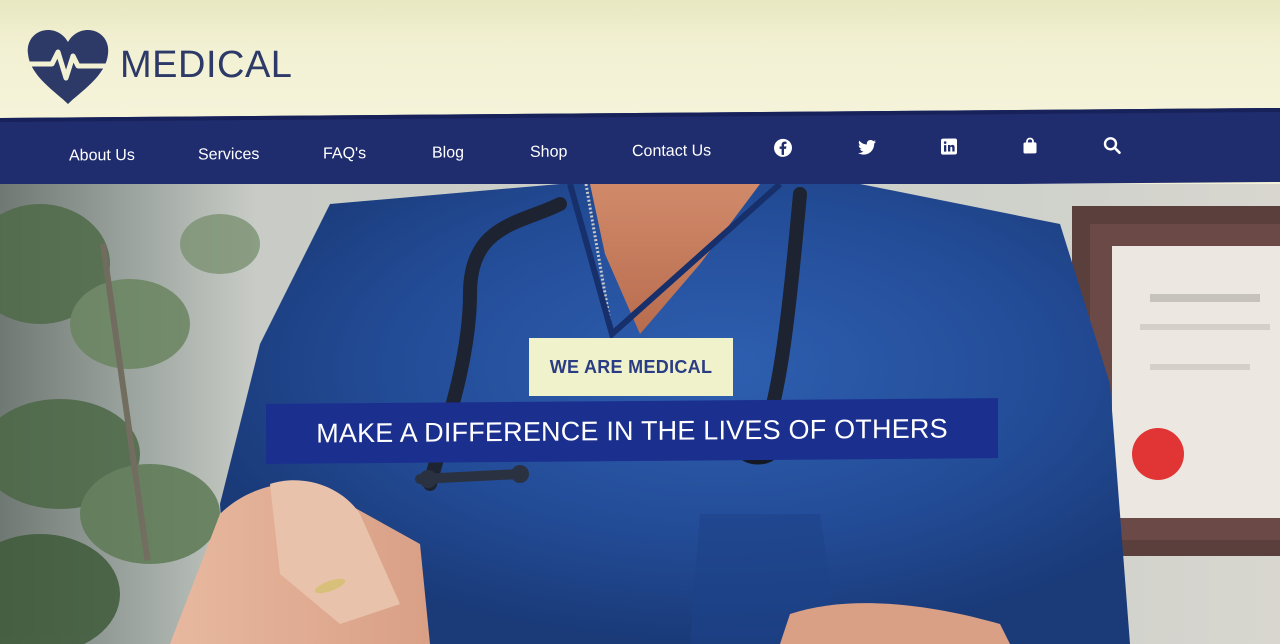 Image resolution: width=1280 pixels, height=644 pixels. Describe the element at coordinates (206, 64) in the screenshot. I see `brand-name: MEDICAL` at that location.